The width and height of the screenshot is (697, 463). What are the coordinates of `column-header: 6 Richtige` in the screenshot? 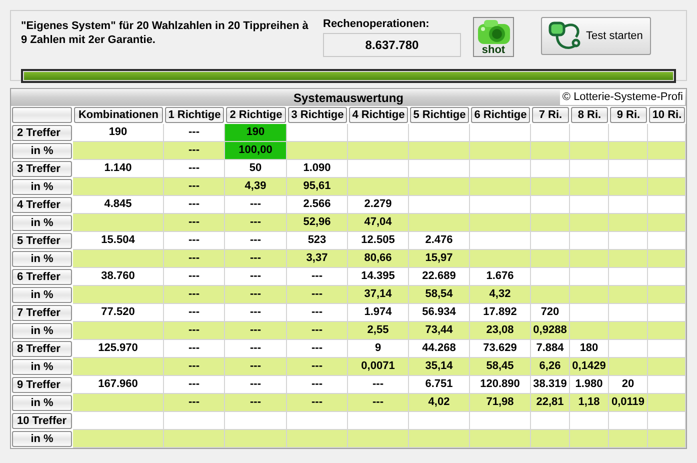 It's located at (500, 115).